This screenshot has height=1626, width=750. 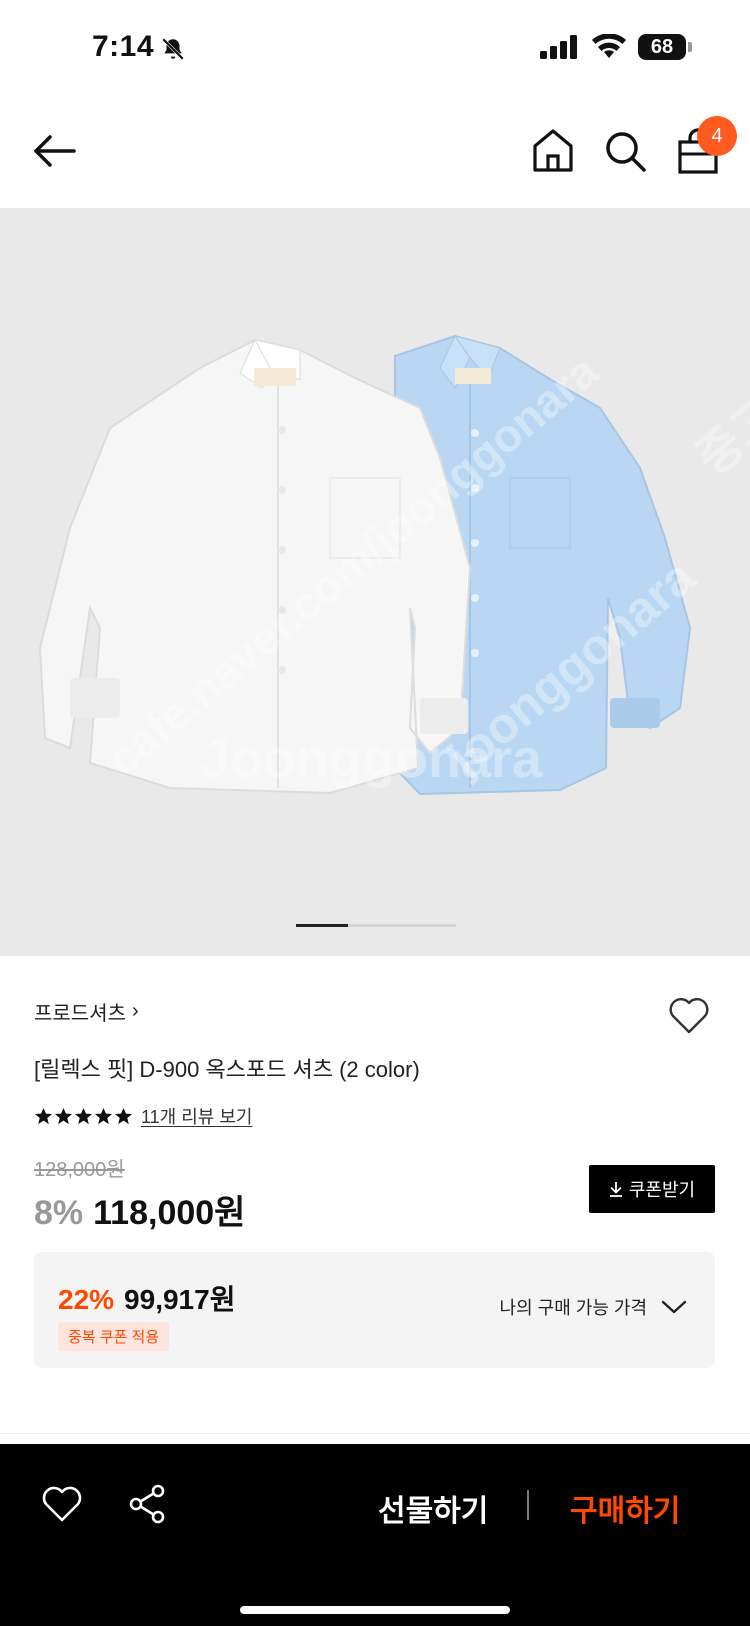 I want to click on brand-name: 프로드셔츠, so click(x=80, y=1014).